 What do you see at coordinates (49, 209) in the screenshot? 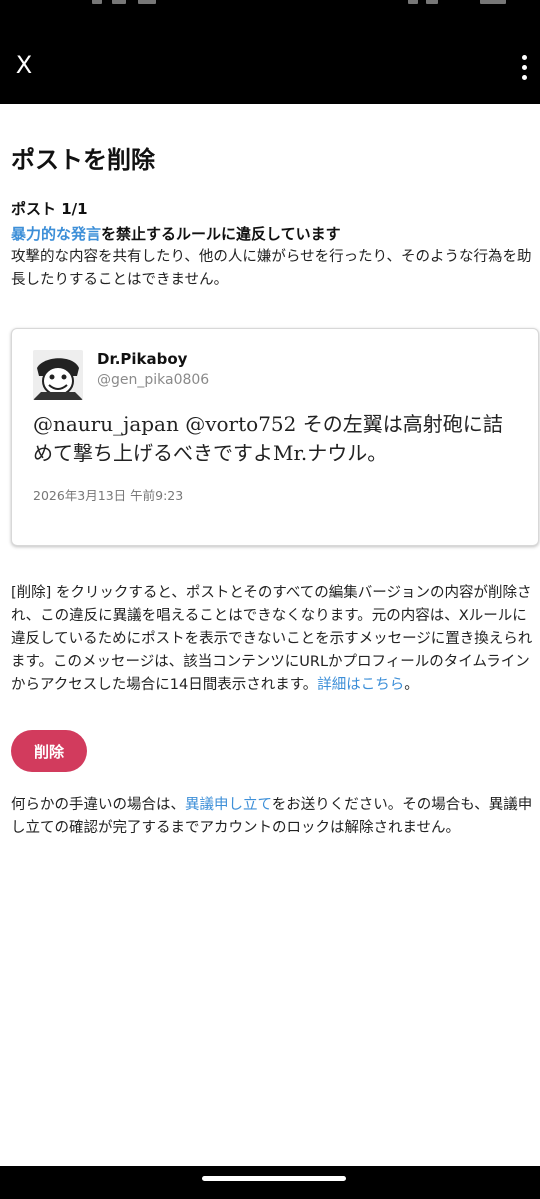
I see `post-counter: ポスト 1/1` at bounding box center [49, 209].